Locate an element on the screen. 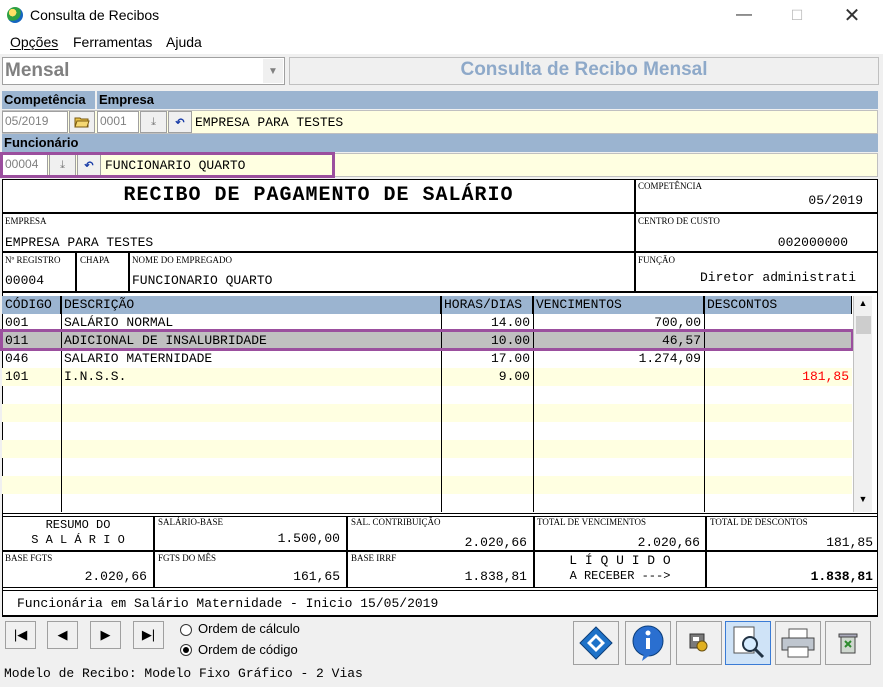  last-record-icon: ▶| is located at coordinates (148, 635).